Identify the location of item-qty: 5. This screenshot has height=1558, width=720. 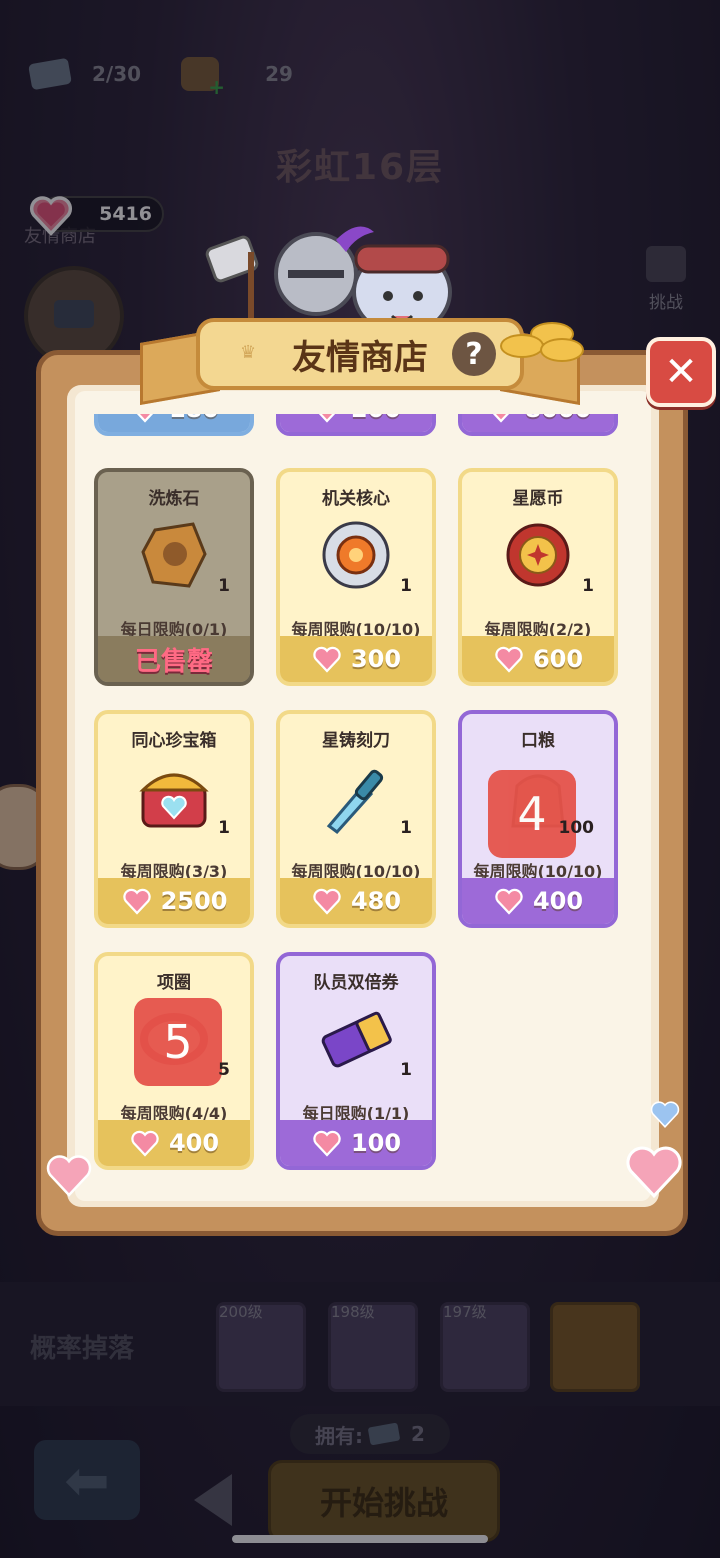
(224, 1070).